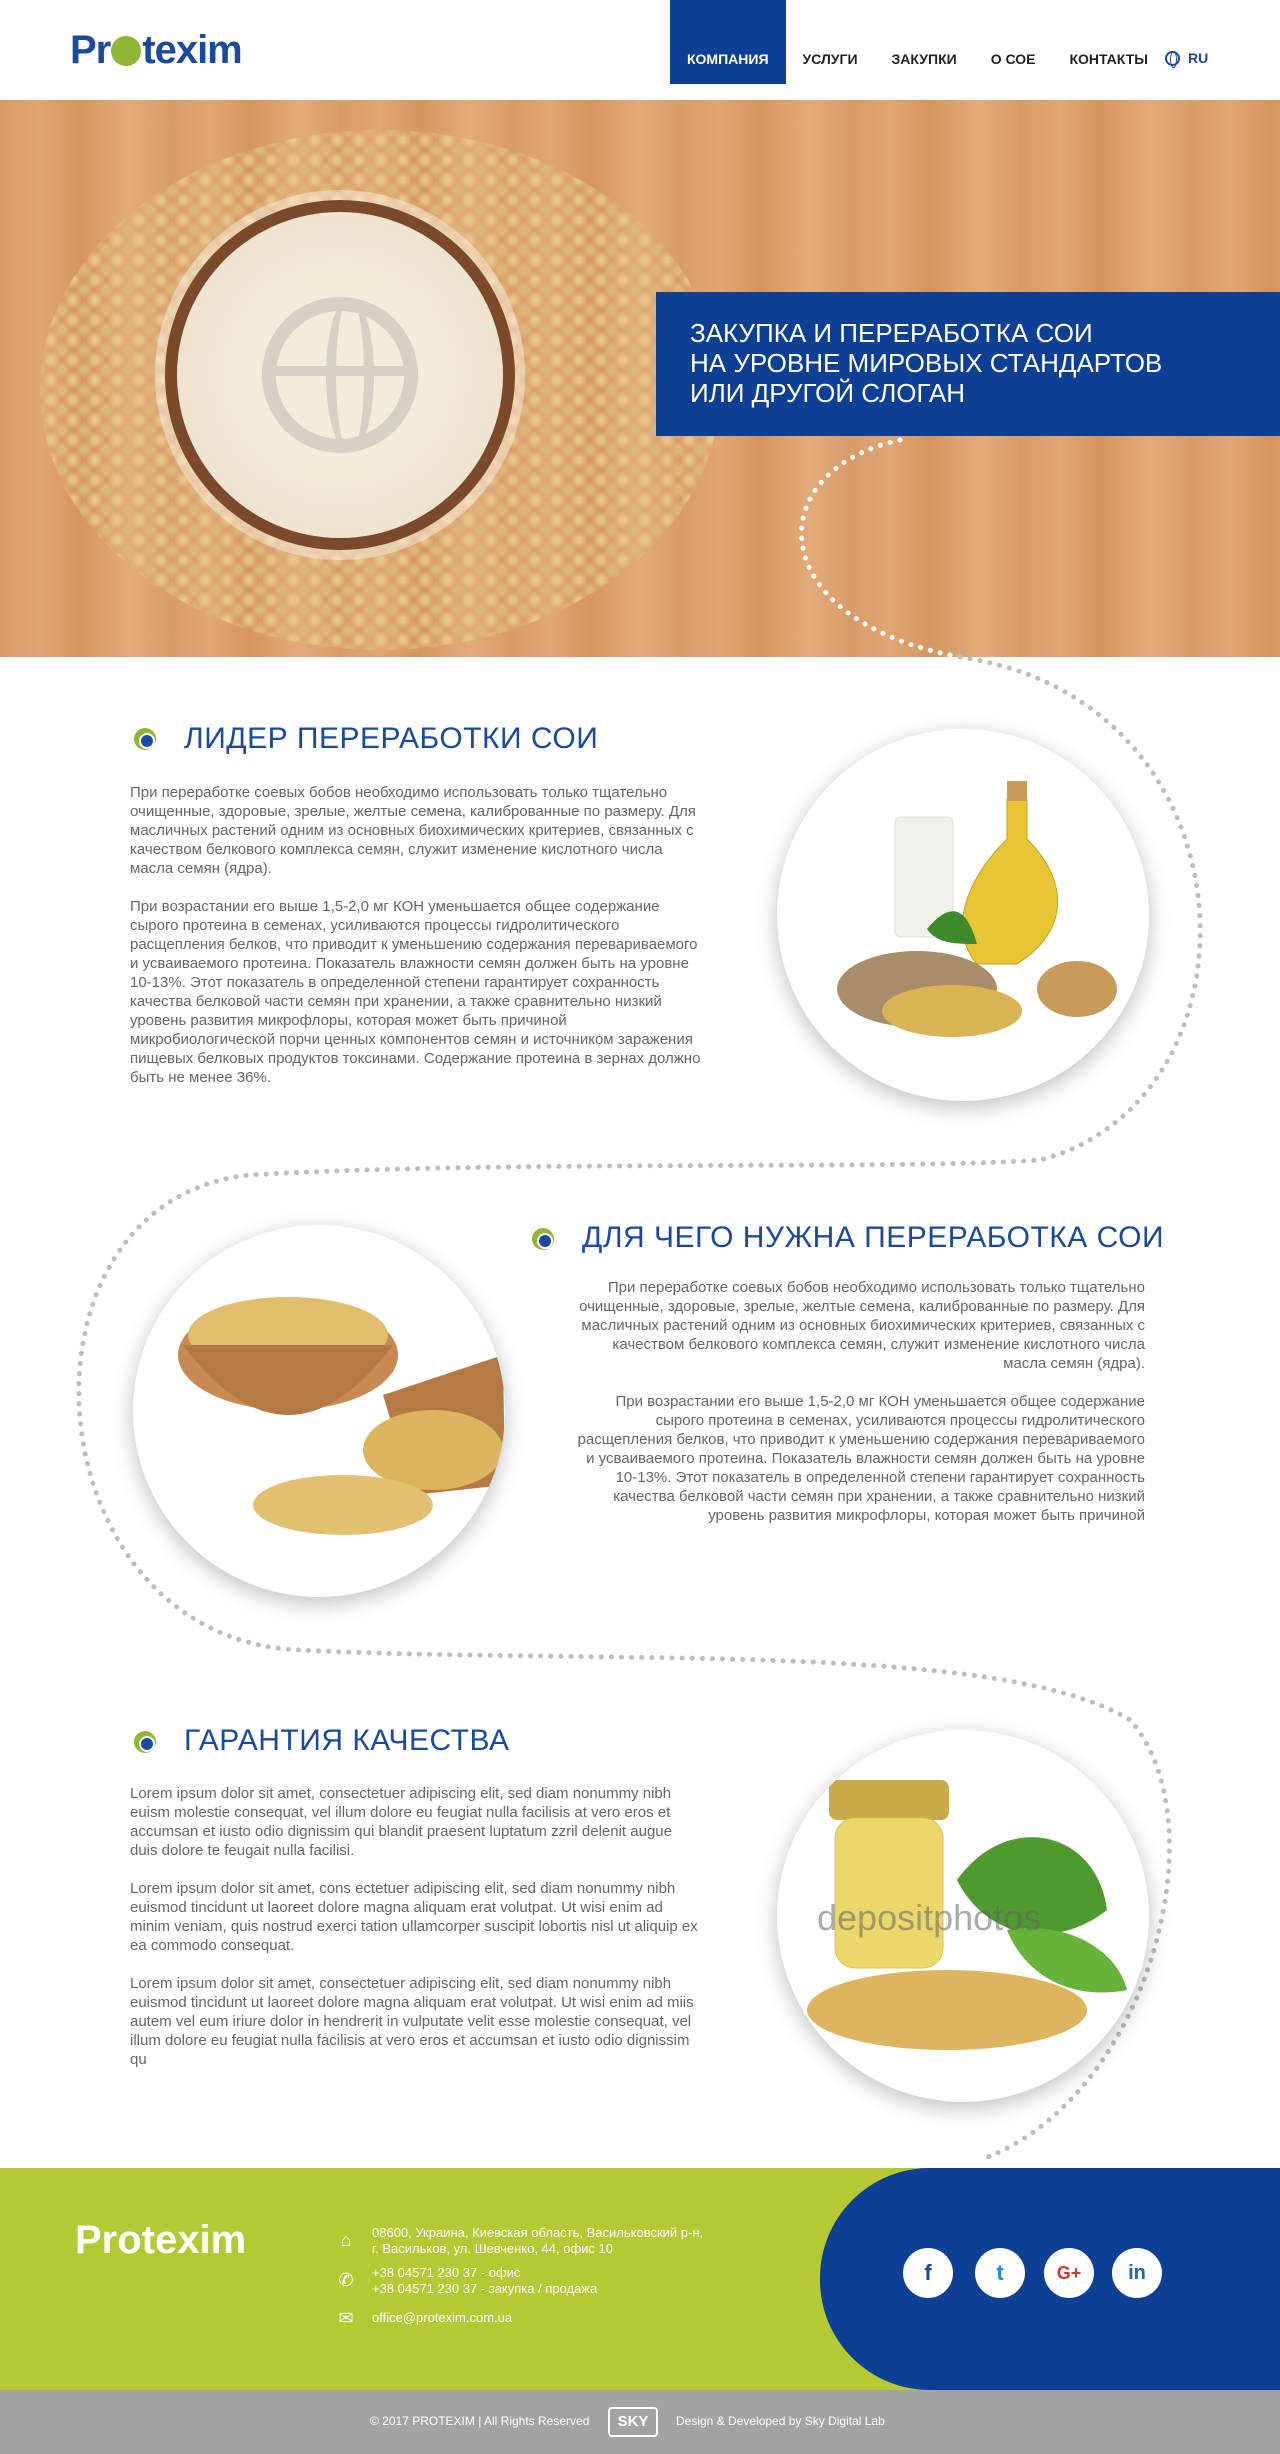 The width and height of the screenshot is (1280, 2454). Describe the element at coordinates (1013, 42) in the screenshot. I see `nav-about-soy: О СОЕ` at that location.